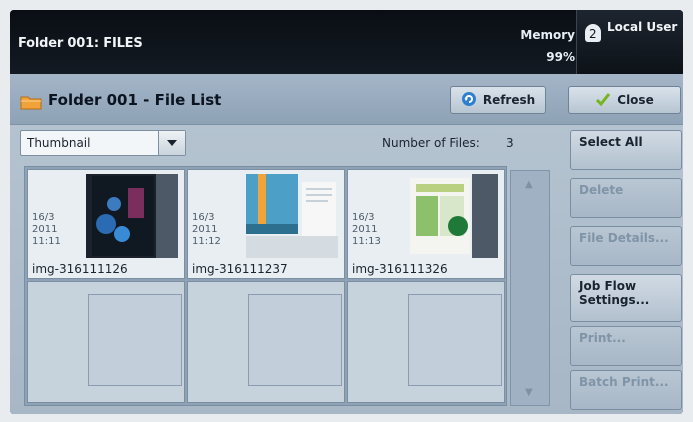 The image size is (693, 422). Describe the element at coordinates (59, 143) in the screenshot. I see `view-mode-value: Thumbnail` at that location.